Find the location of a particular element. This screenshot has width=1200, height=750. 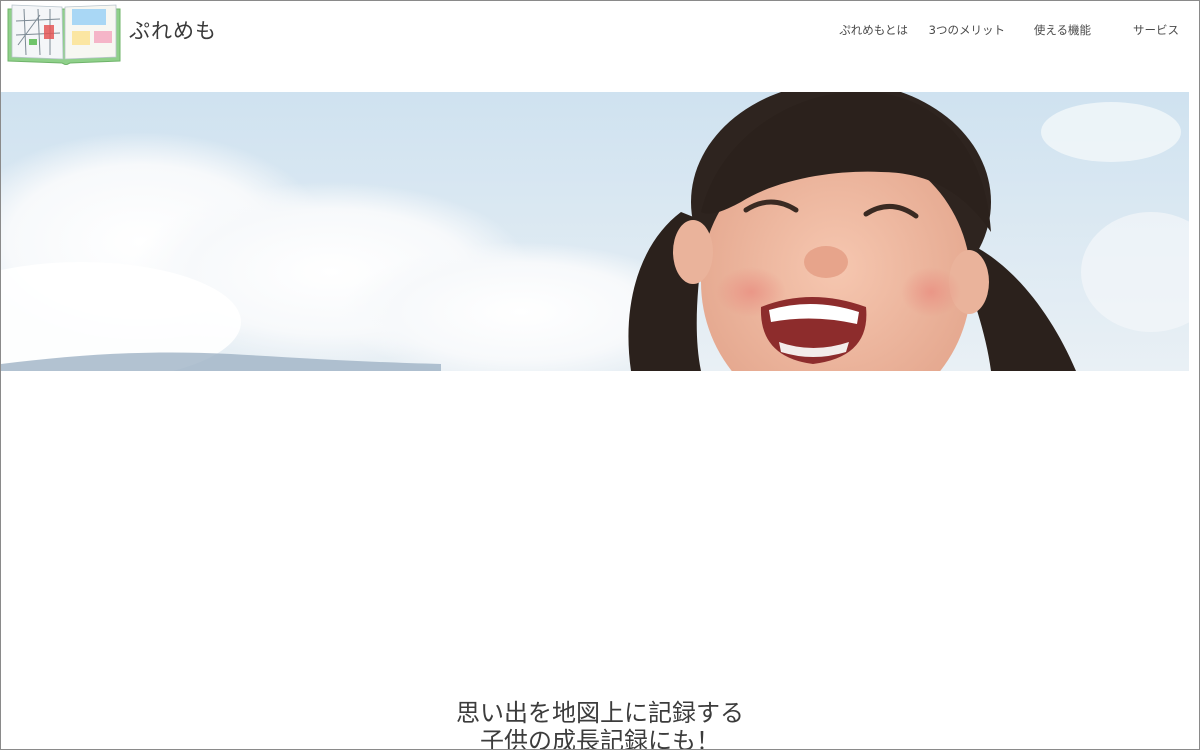

tagline-line-1: 思い出を地図上に記録する is located at coordinates (600, 713).